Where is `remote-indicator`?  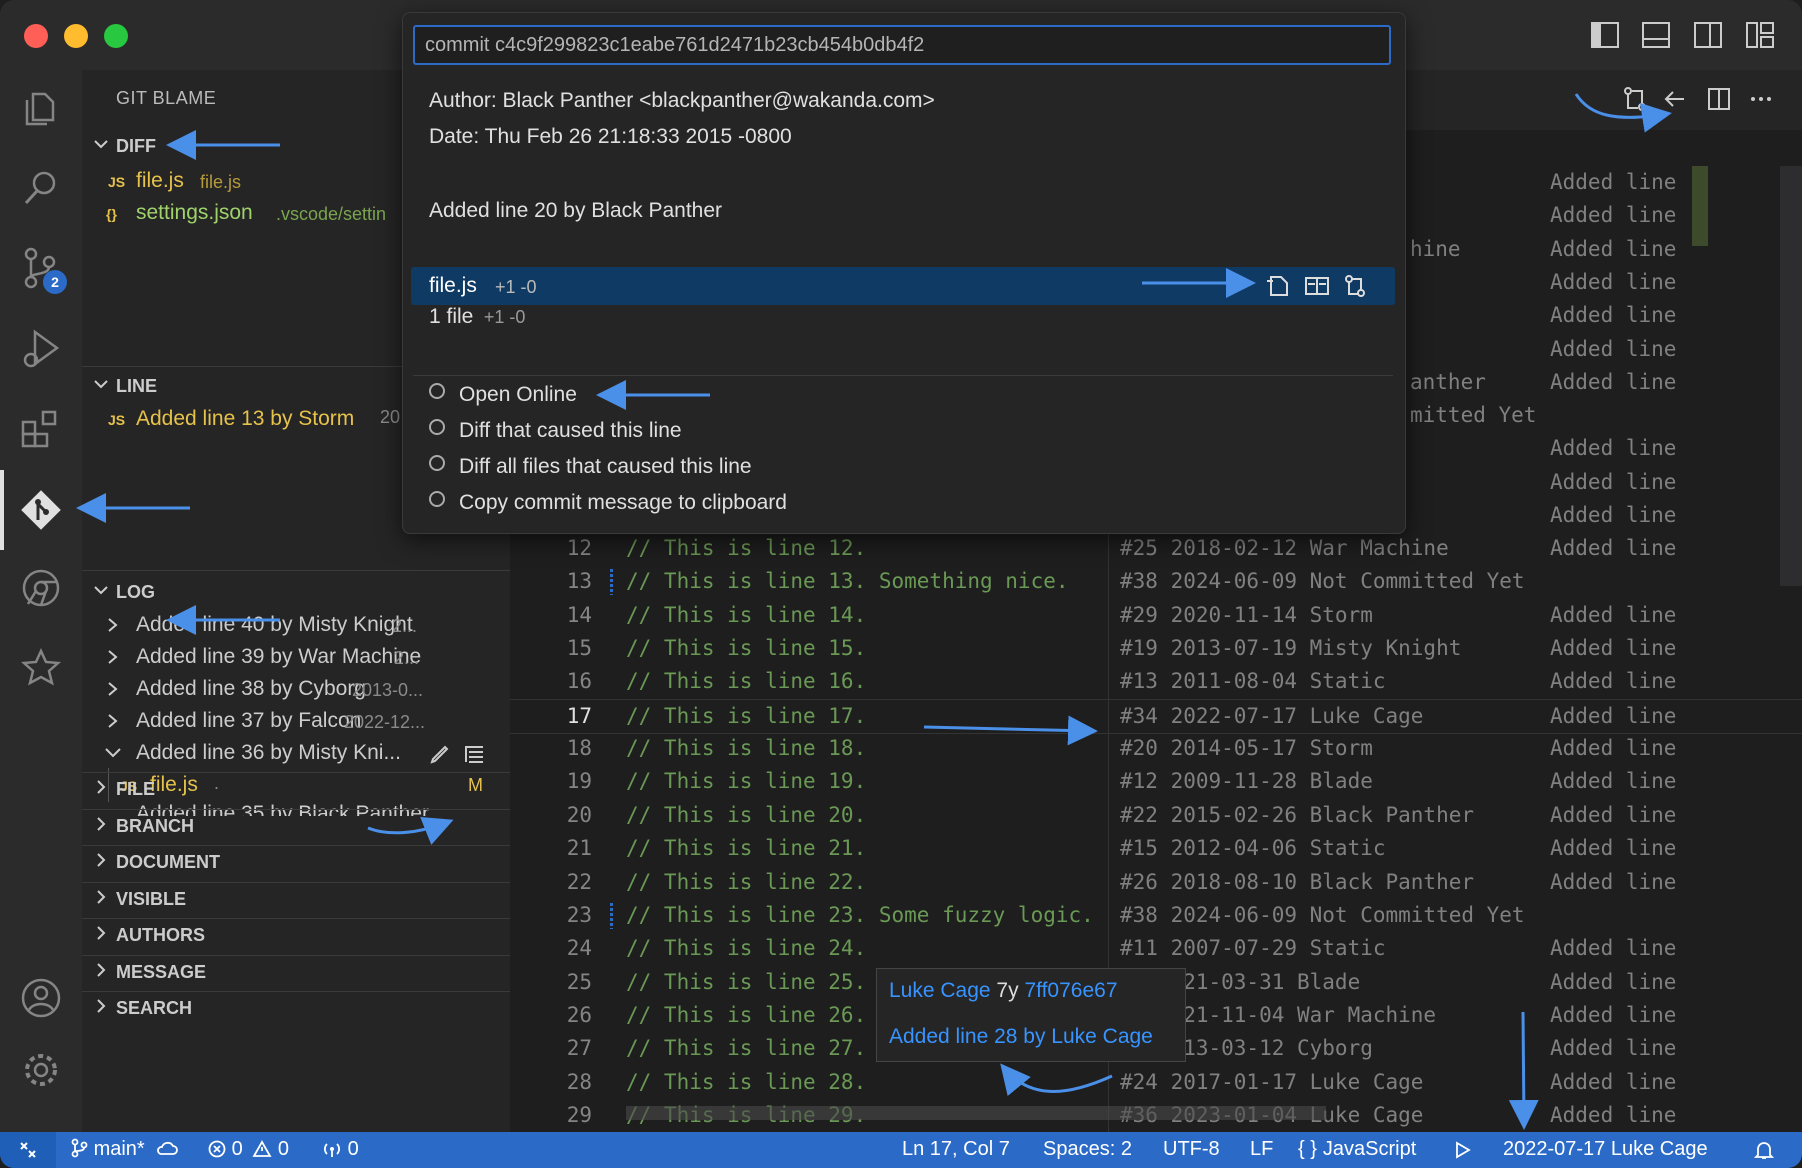 remote-indicator is located at coordinates (28, 1150).